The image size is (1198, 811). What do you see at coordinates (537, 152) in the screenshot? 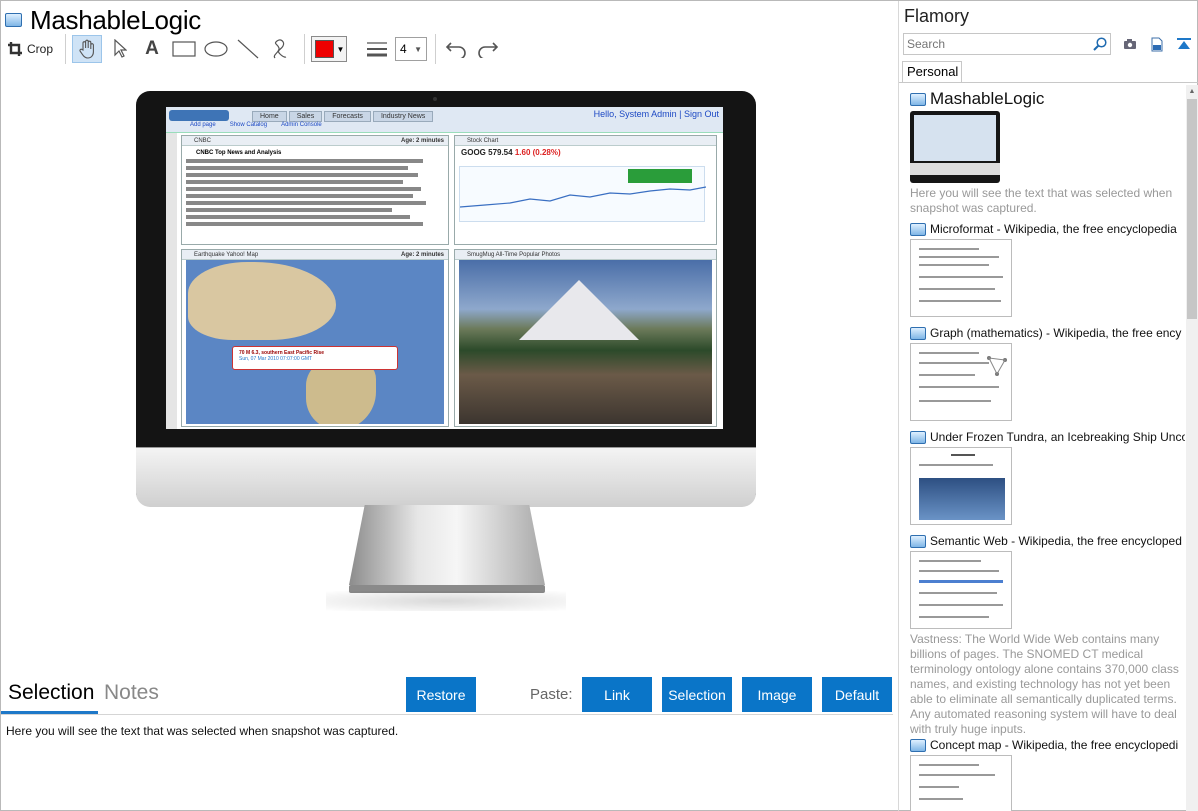
I see `stock-change: 1.60 (0.28%)` at bounding box center [537, 152].